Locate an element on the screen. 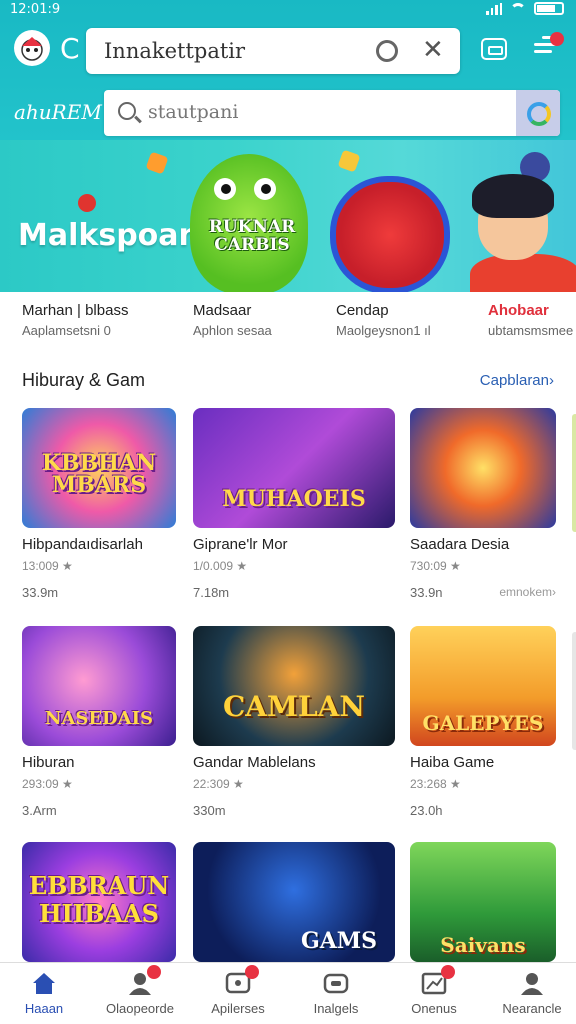 Image resolution: width=576 pixels, height=1024 pixels. category-item: Marhan | blbass Aaplamsetsni 0 is located at coordinates (75, 320).